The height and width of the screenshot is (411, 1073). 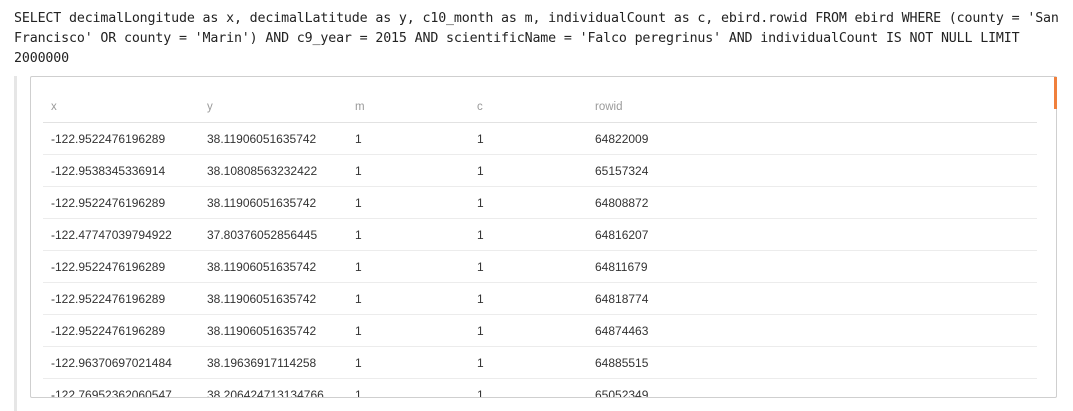 What do you see at coordinates (528, 107) in the screenshot?
I see `column-header-c: c` at bounding box center [528, 107].